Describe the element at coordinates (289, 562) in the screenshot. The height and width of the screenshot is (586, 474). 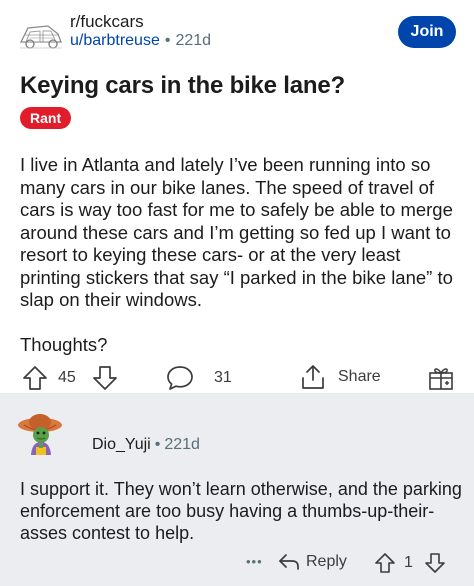
I see `reply-arrow-icon` at that location.